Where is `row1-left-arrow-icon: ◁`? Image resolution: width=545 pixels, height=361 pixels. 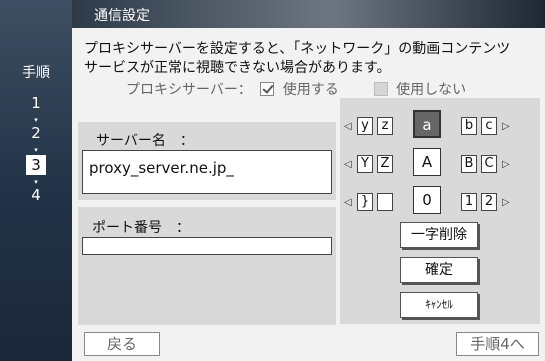 row1-left-arrow-icon: ◁ is located at coordinates (348, 126).